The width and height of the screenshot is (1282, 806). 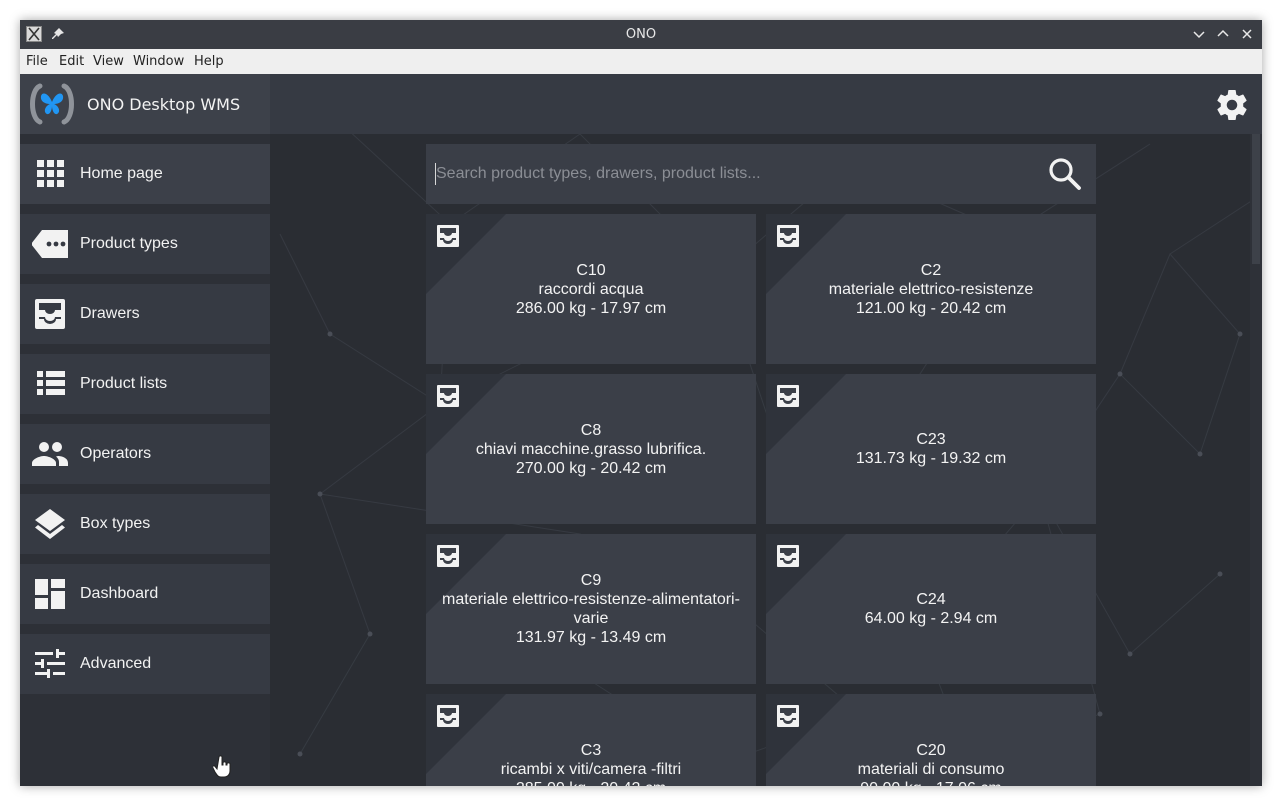 I want to click on sidebar-item-product-types: Product types, so click(x=145, y=244).